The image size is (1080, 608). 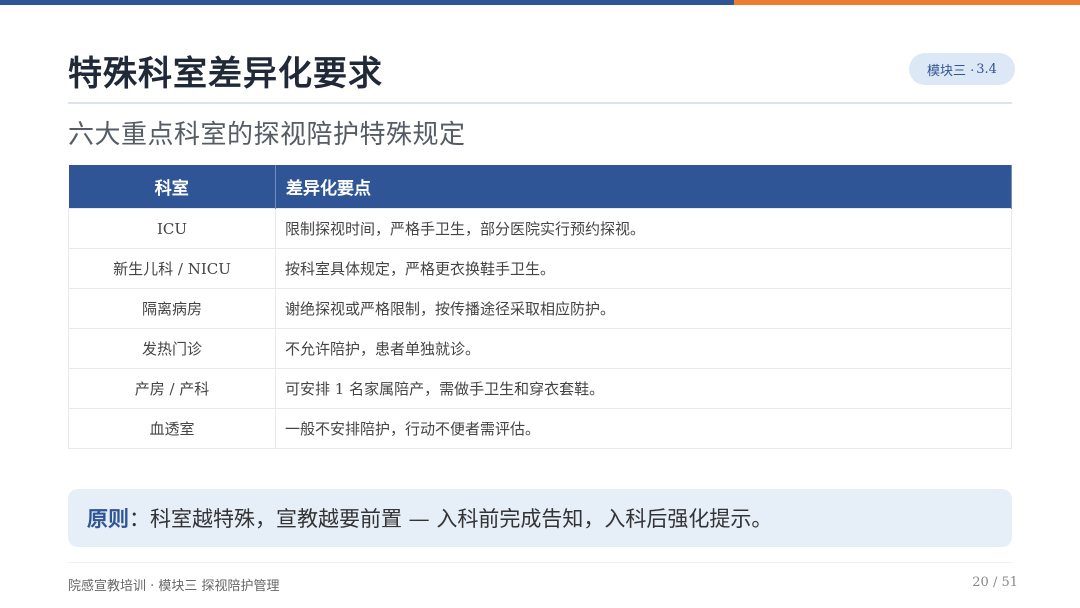 What do you see at coordinates (172, 388) in the screenshot?
I see `department-cell: 产房 / 产科` at bounding box center [172, 388].